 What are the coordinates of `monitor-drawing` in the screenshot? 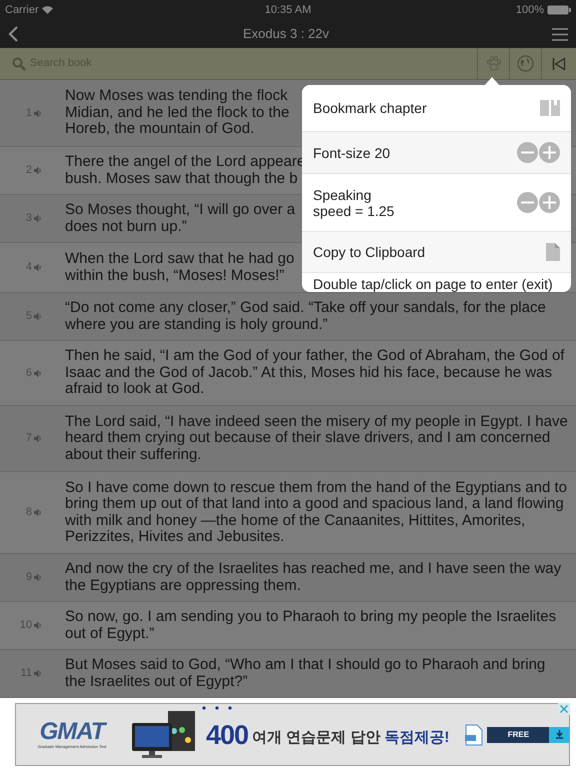 It's located at (165, 734).